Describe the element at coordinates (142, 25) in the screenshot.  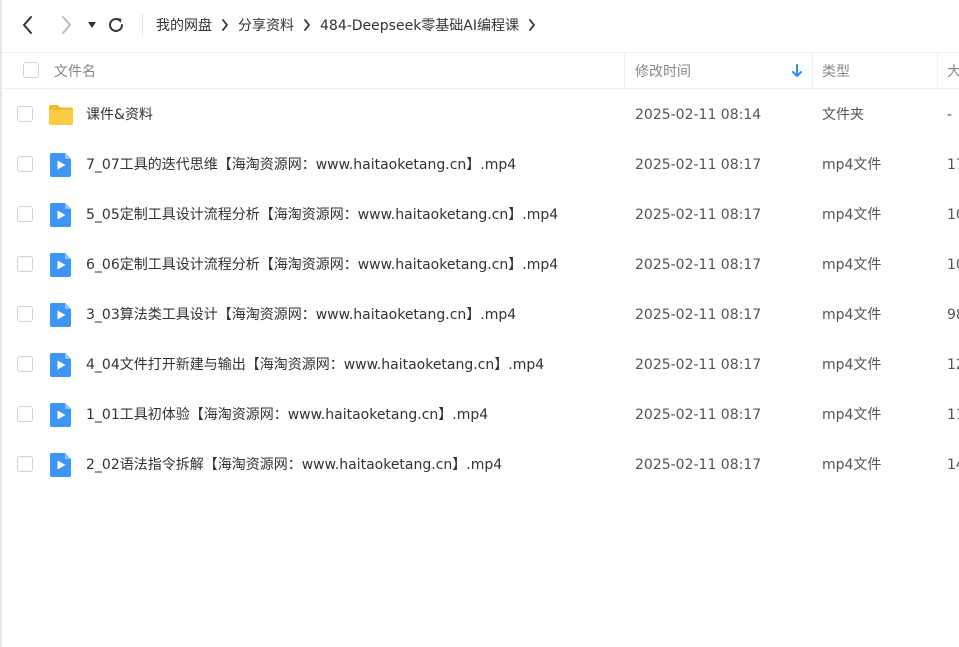
I see `nav-divider` at that location.